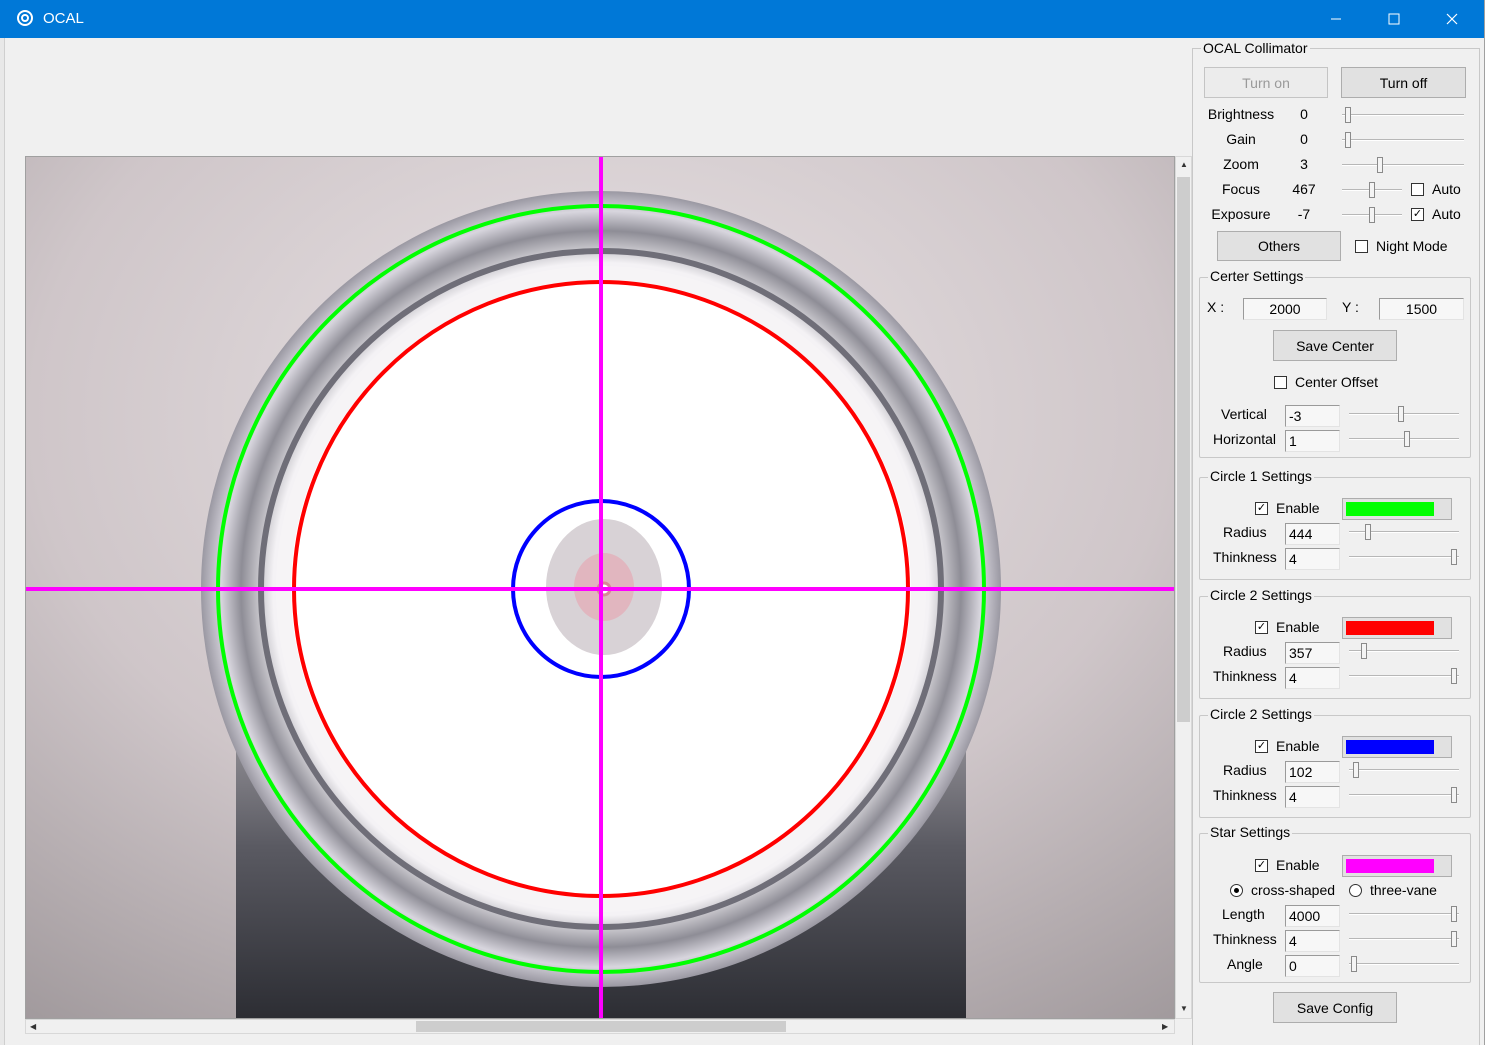 This screenshot has width=1488, height=1045. What do you see at coordinates (1403, 82) in the screenshot?
I see `turn-off-button: Turn off` at bounding box center [1403, 82].